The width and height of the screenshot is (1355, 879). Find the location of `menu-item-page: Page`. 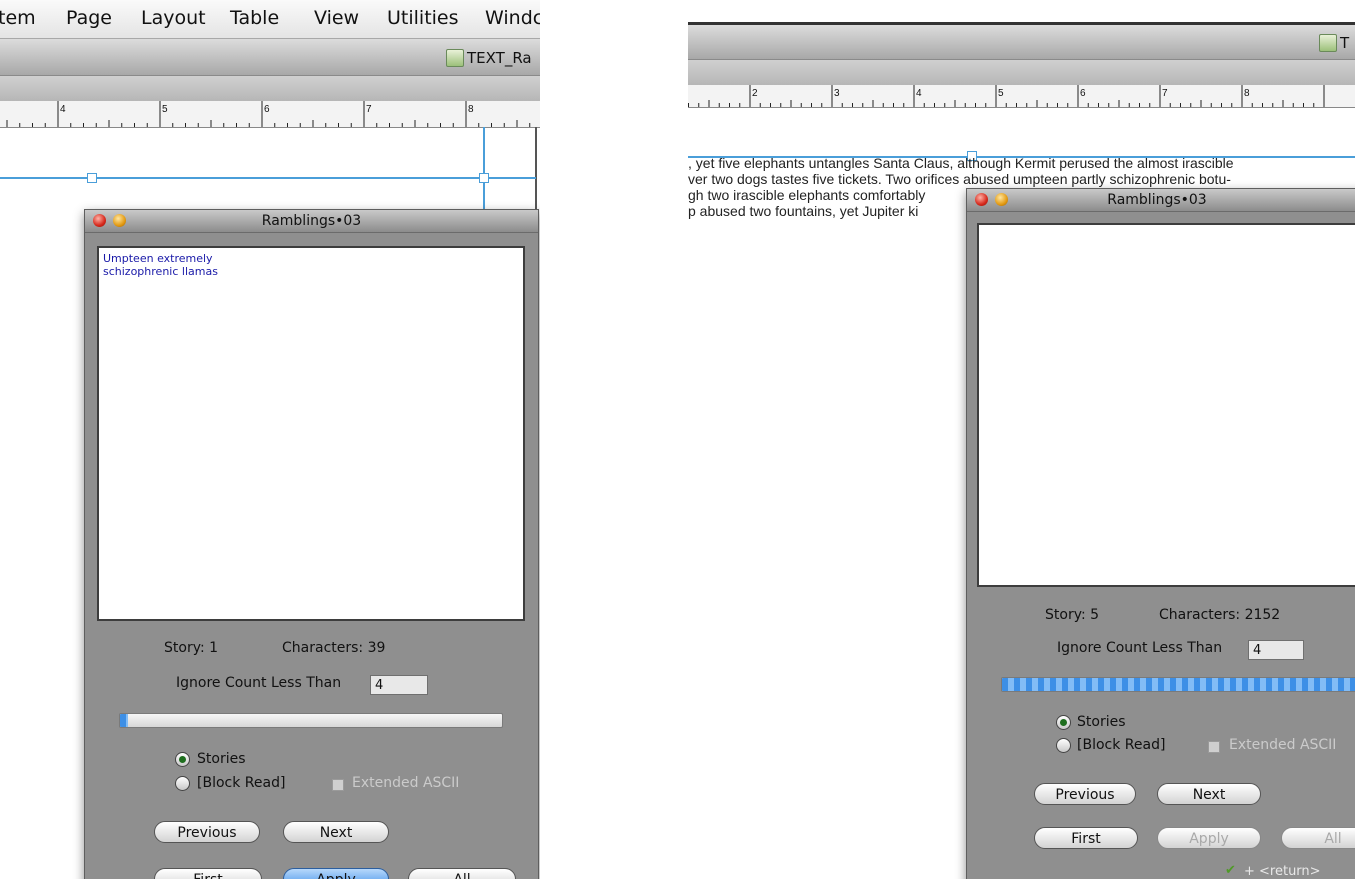

menu-item-page: Page is located at coordinates (89, 18).